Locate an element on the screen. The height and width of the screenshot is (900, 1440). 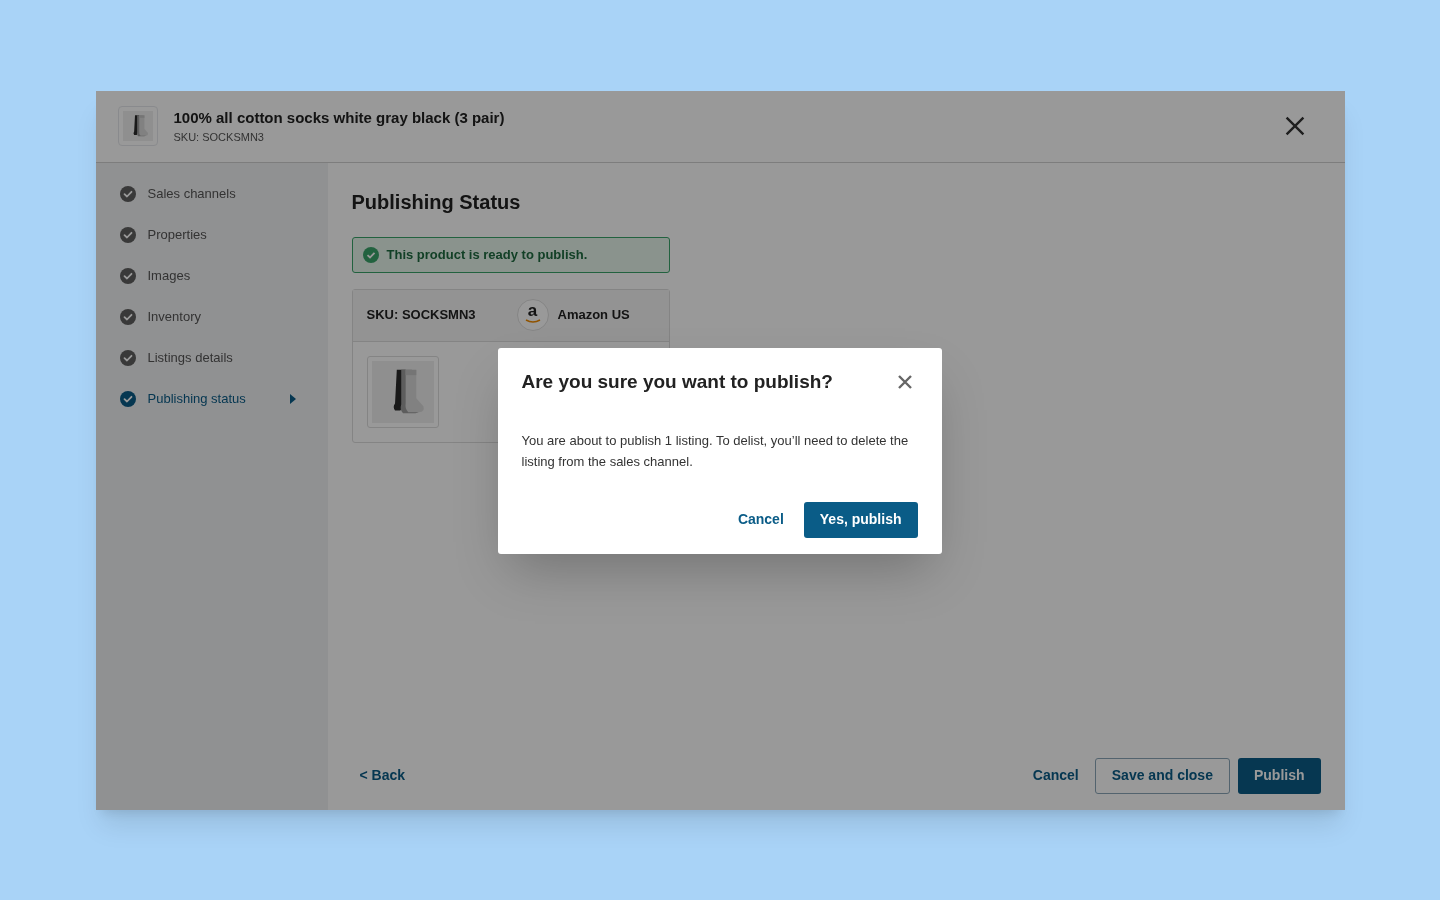
success-alert: This product is ready to publish. is located at coordinates (510, 254).